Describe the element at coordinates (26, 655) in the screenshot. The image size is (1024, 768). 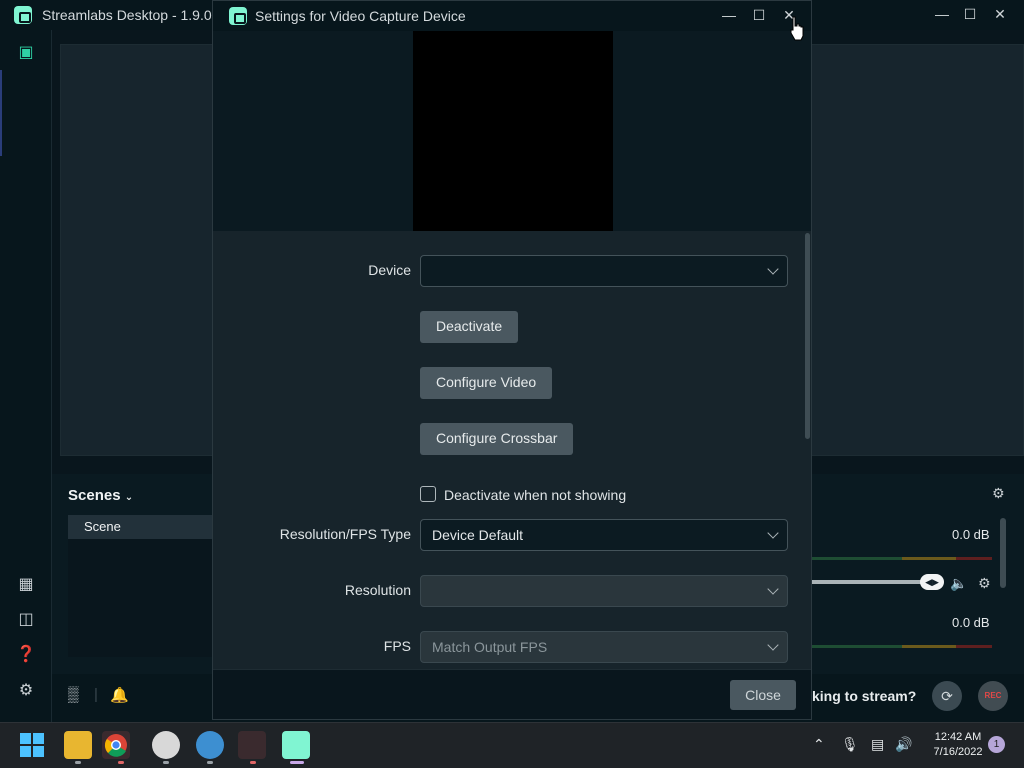
I see `help-icon: ❓` at that location.